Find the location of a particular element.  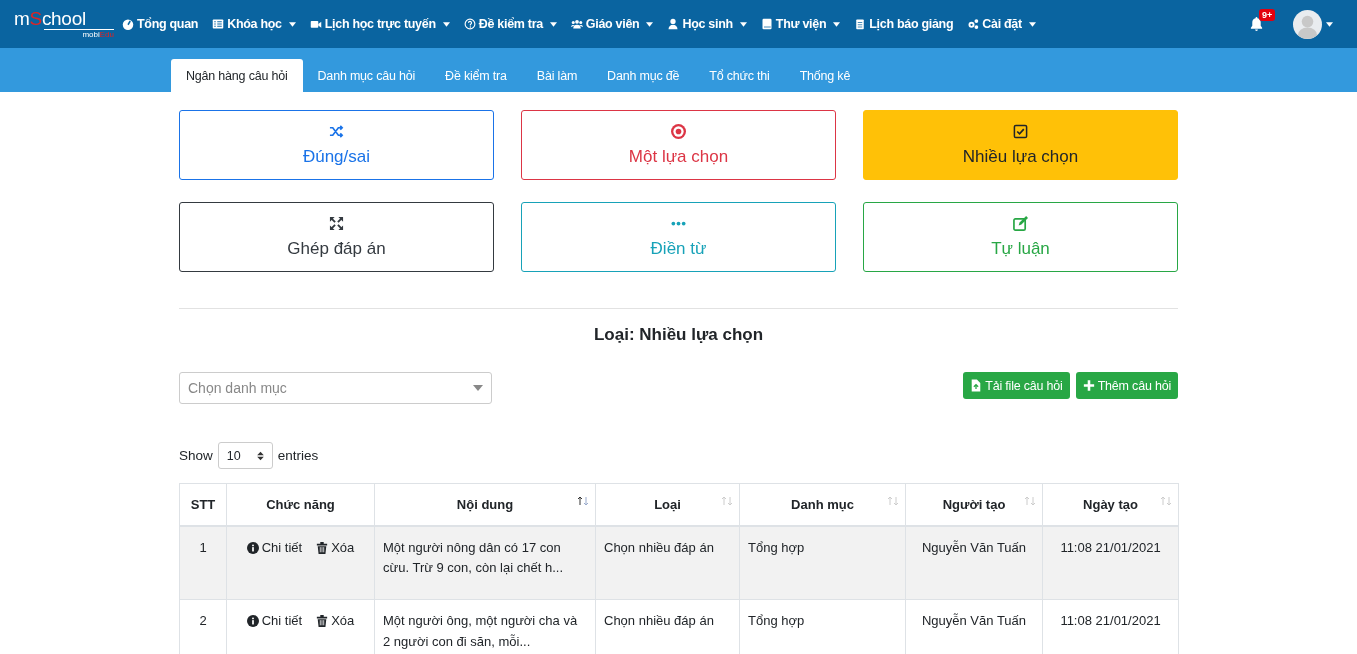

table-cell: 1 is located at coordinates (203, 562).